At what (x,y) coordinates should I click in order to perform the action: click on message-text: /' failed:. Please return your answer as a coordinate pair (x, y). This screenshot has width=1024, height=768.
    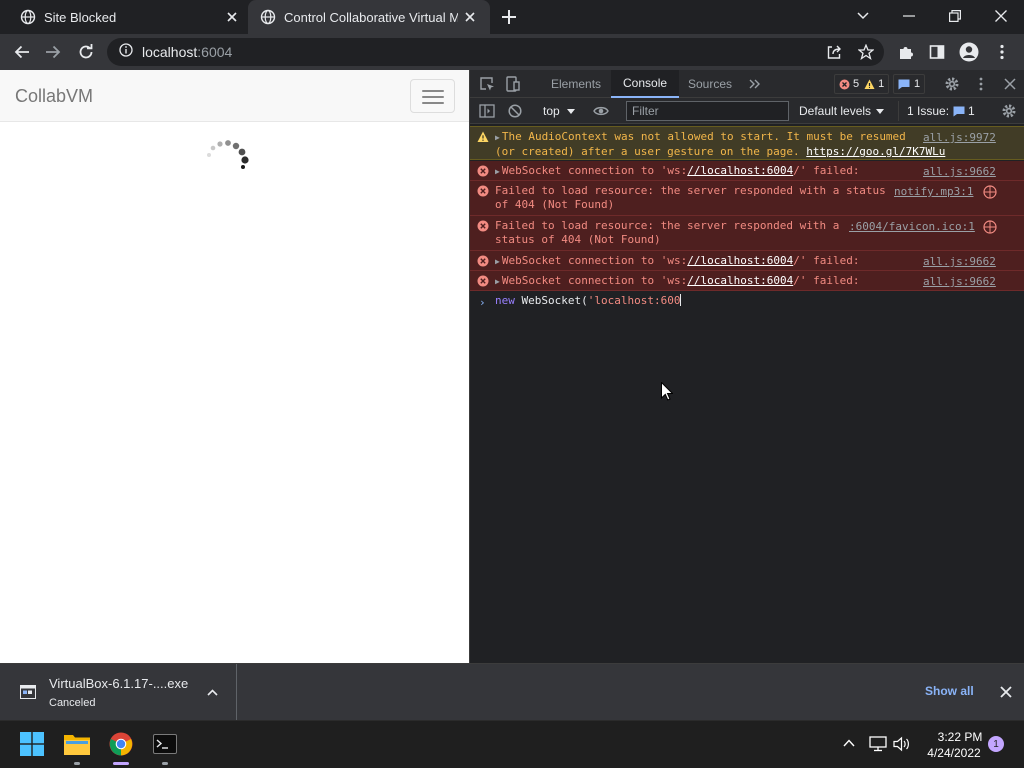
    Looking at the image, I should click on (826, 280).